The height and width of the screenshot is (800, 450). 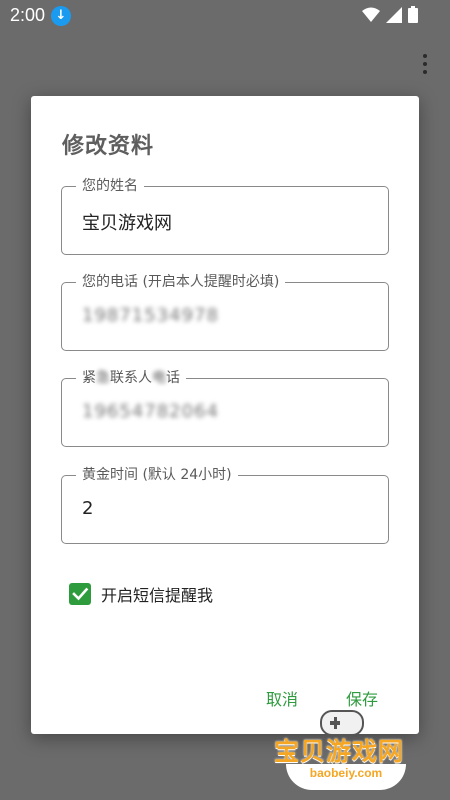 I want to click on emergency-contact-value: 19654782064, so click(x=150, y=411).